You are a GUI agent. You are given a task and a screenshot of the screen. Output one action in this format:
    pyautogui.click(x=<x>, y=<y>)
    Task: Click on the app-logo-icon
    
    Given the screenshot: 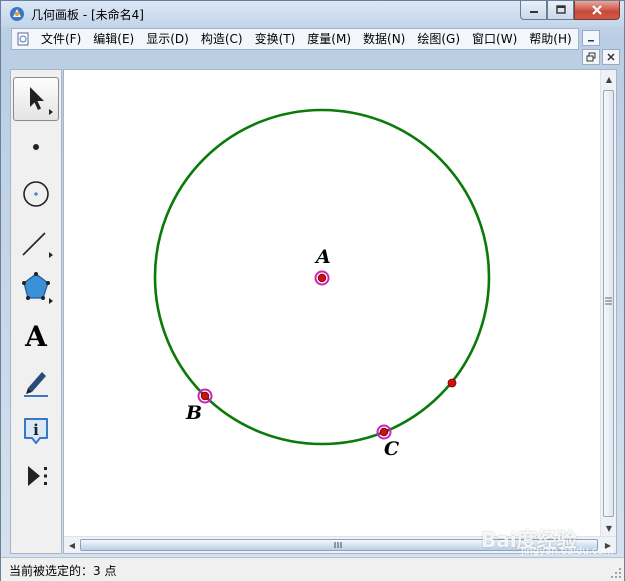 What is the action you would take?
    pyautogui.click(x=17, y=14)
    